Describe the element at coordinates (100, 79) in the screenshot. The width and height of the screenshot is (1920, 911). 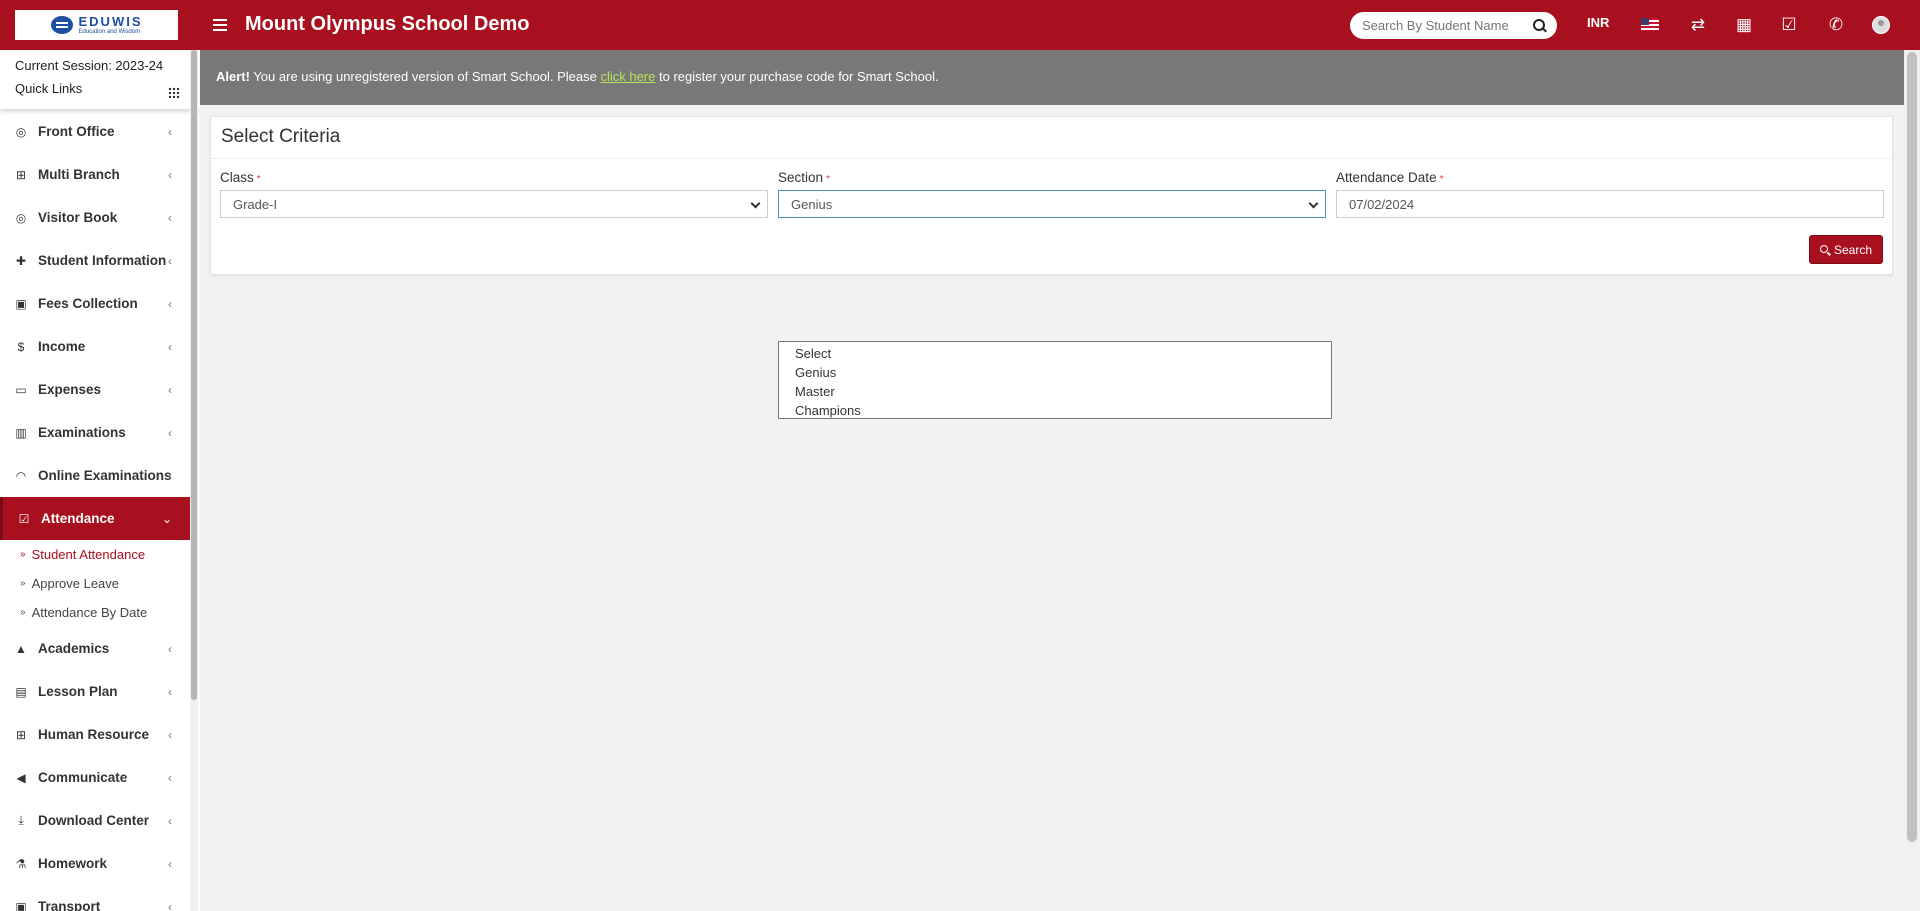
I see `session-box: Current Session: 2023-24 Quick Links` at that location.